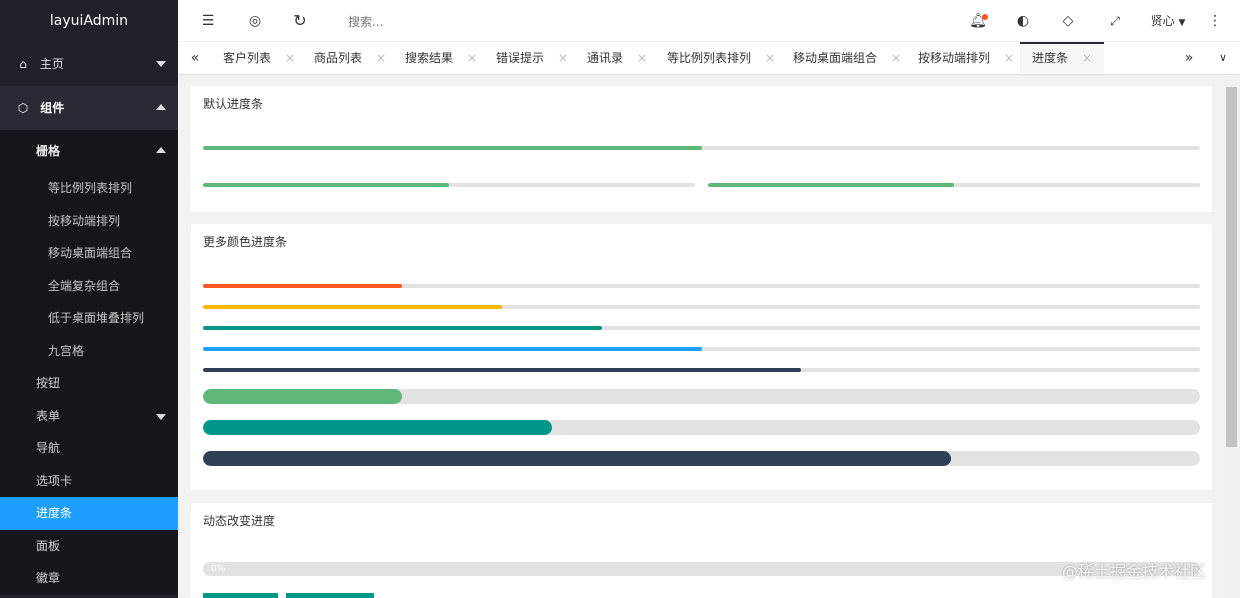 This screenshot has height=598, width=1240. I want to click on big-green-progress-bar, so click(701, 396).